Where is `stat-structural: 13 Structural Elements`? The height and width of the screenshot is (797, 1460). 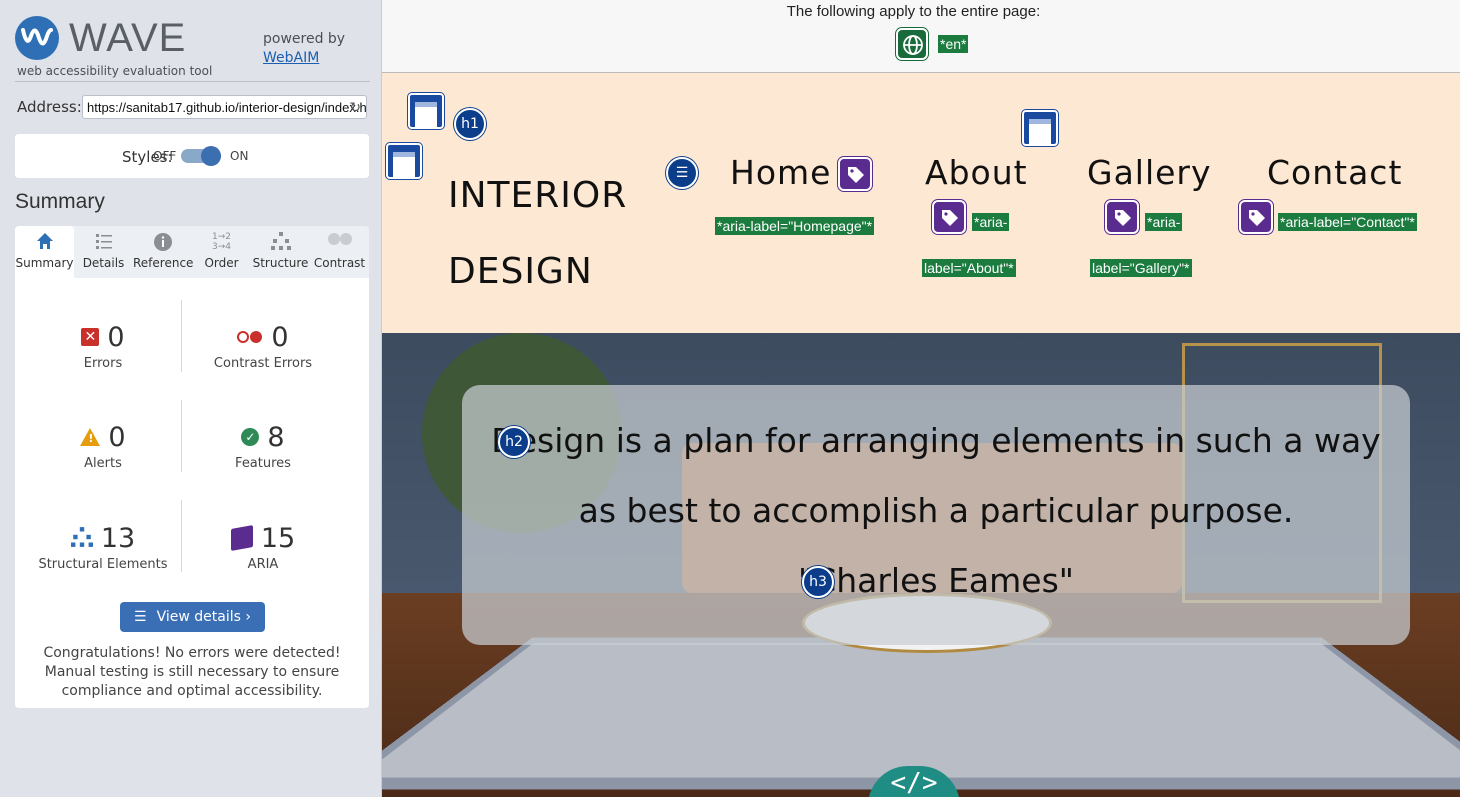
stat-structural: 13 Structural Elements is located at coordinates (103, 547).